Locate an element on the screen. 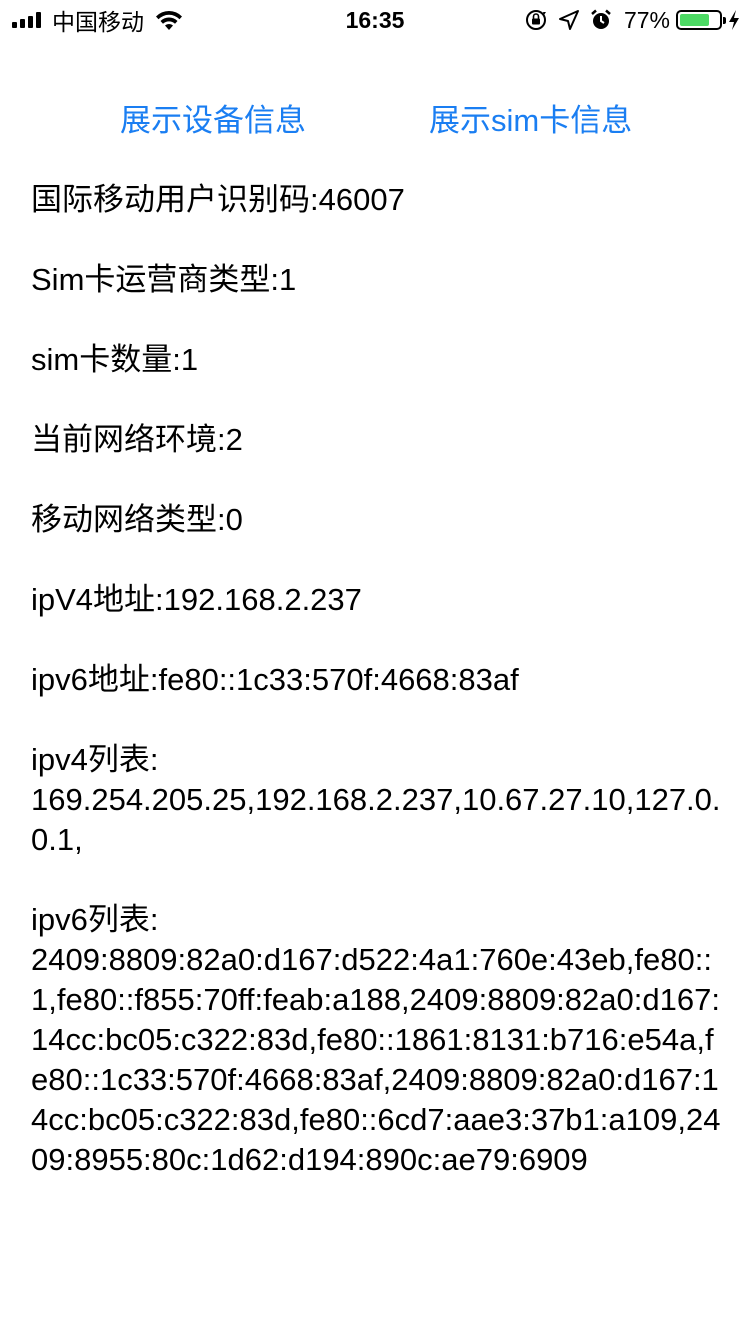 This screenshot has height=1334, width=750. info-tab-row: 展示设备信息 展示sim卡信息 is located at coordinates (375, 121).